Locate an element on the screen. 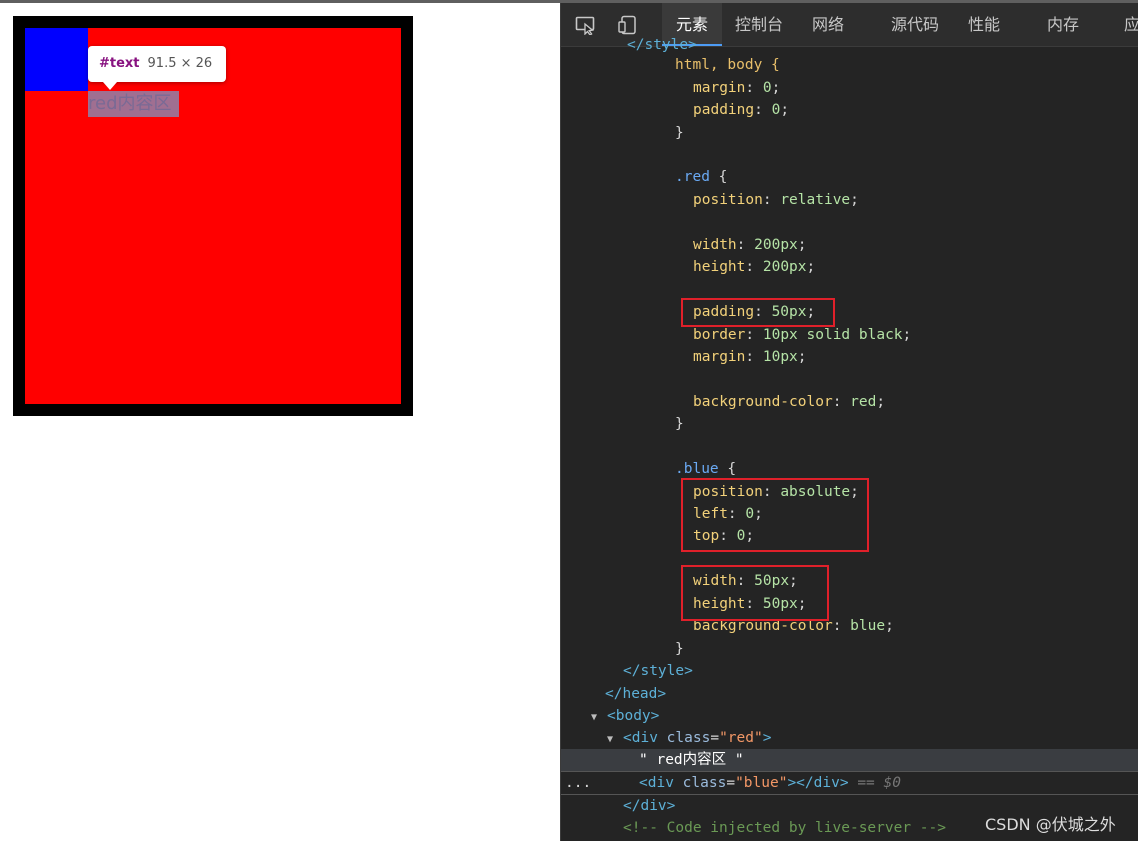 This screenshot has width=1138, height=841. div-blue-node: <div class="blue"></div> == $0 is located at coordinates (770, 783).